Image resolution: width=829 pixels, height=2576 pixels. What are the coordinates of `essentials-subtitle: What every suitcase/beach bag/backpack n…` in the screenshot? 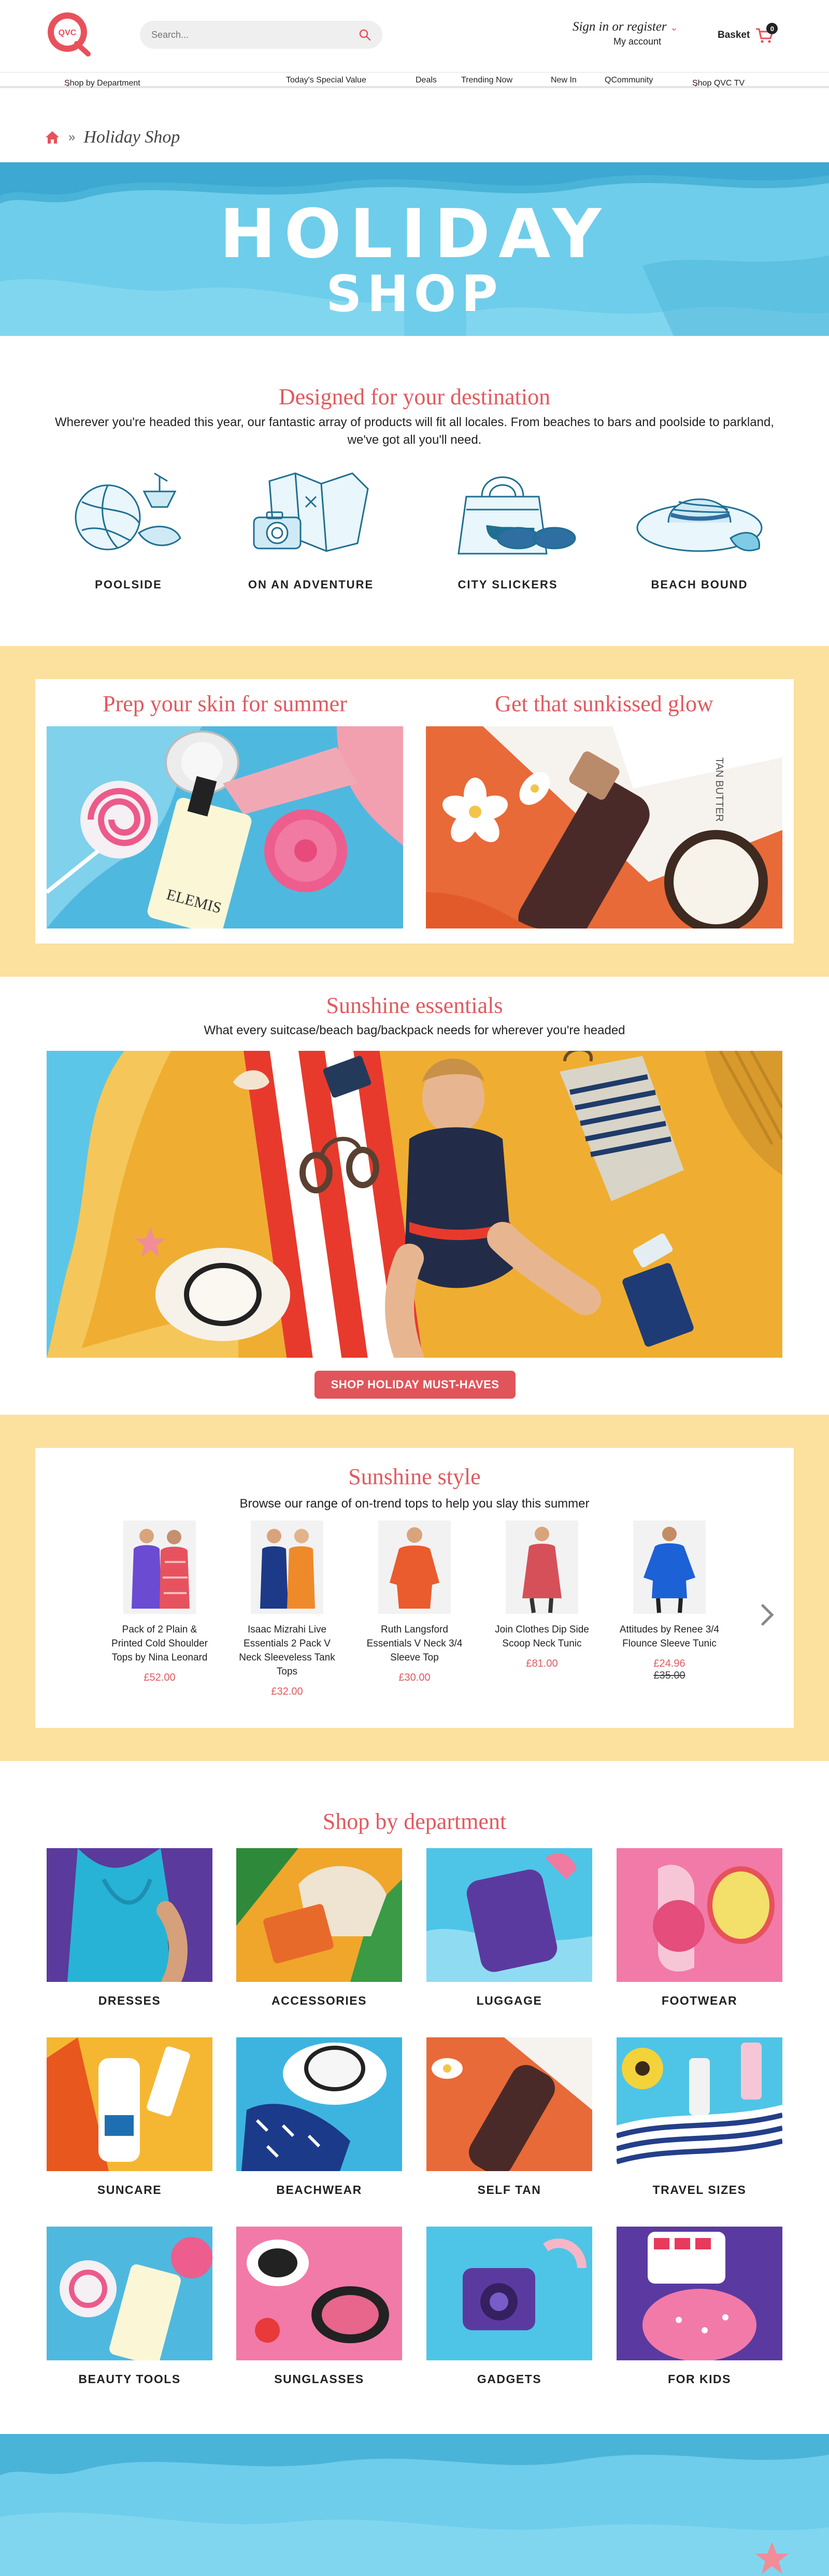 It's located at (414, 1030).